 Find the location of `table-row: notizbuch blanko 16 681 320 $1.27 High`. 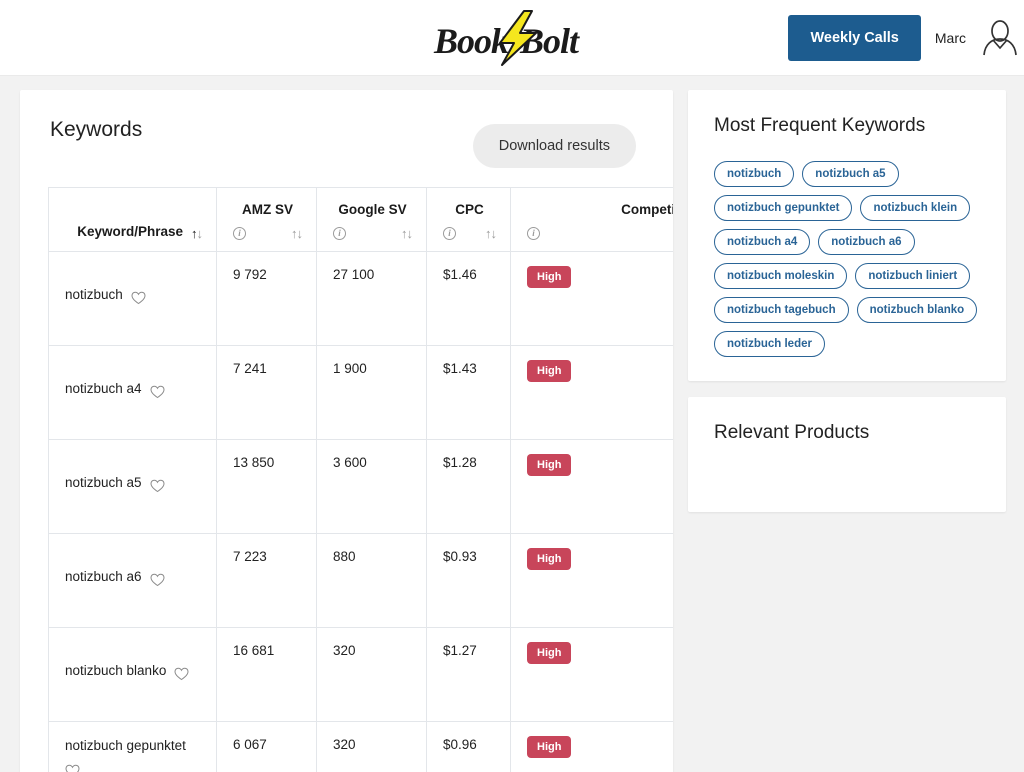

table-row: notizbuch blanko 16 681 320 $1.27 High is located at coordinates (360, 674).